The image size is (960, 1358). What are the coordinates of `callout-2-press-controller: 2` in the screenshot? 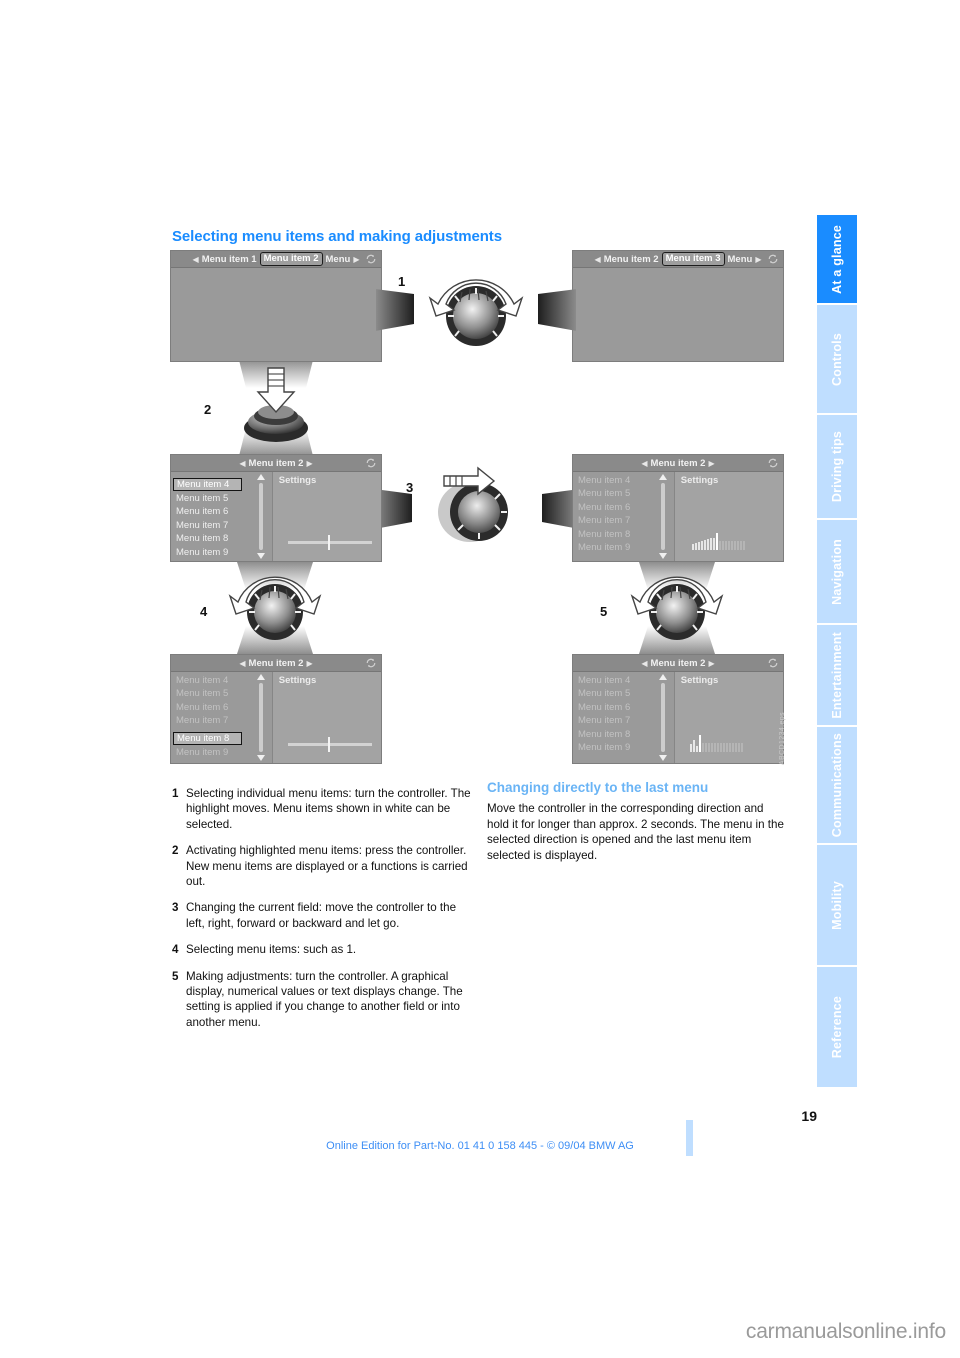 It's located at (276, 408).